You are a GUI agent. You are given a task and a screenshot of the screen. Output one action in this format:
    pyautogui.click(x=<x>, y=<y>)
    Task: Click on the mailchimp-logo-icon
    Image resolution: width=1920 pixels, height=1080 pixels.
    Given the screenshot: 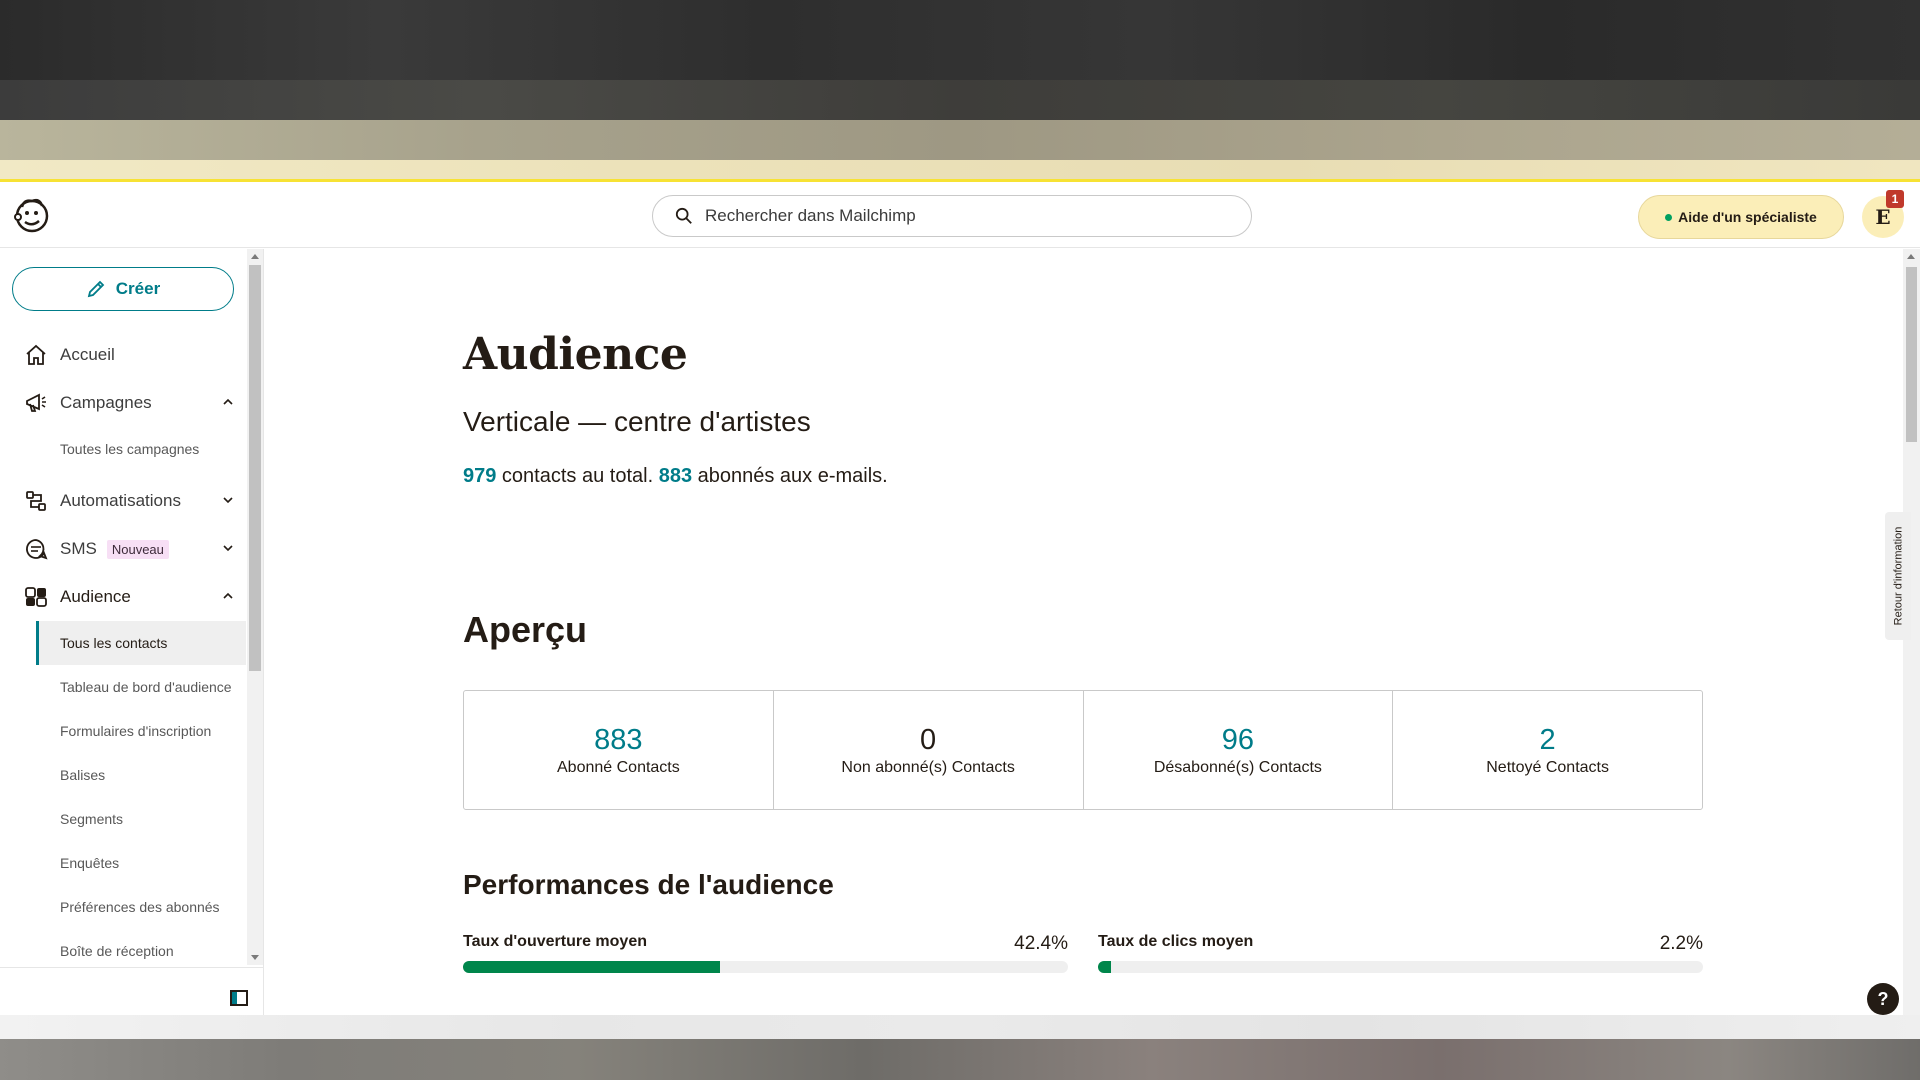 What is the action you would take?
    pyautogui.click(x=32, y=215)
    